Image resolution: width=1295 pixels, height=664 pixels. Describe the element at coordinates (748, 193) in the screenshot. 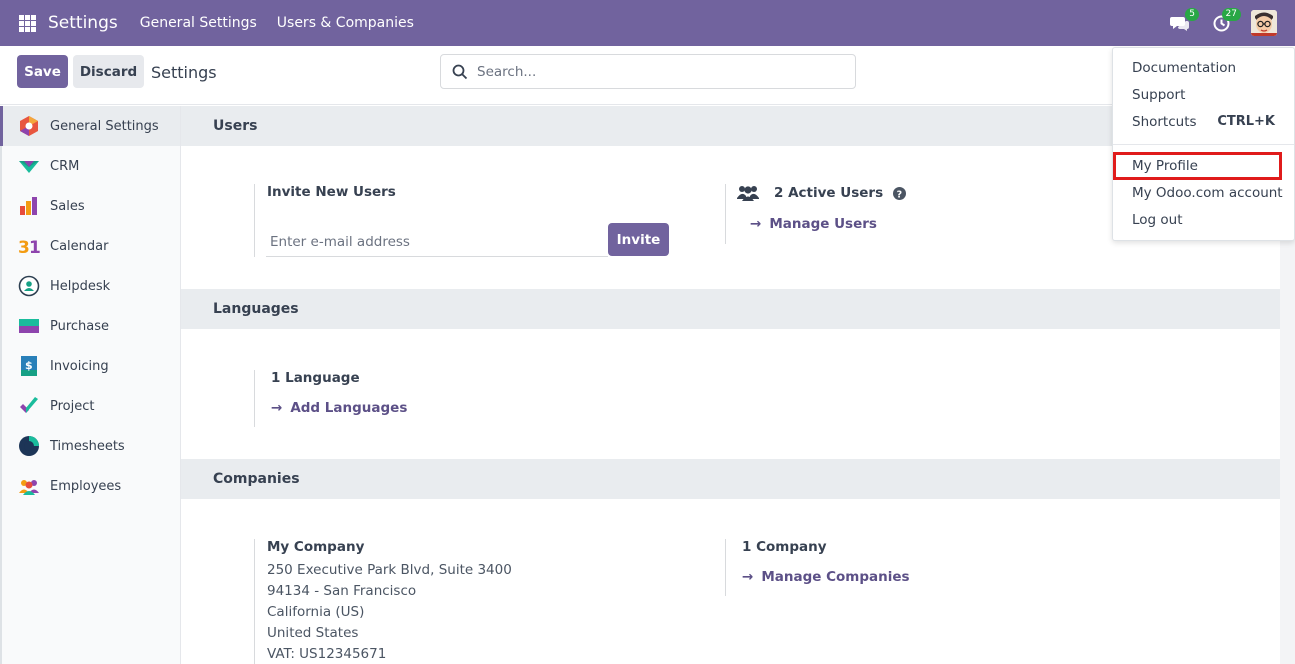

I see `users-icon` at that location.